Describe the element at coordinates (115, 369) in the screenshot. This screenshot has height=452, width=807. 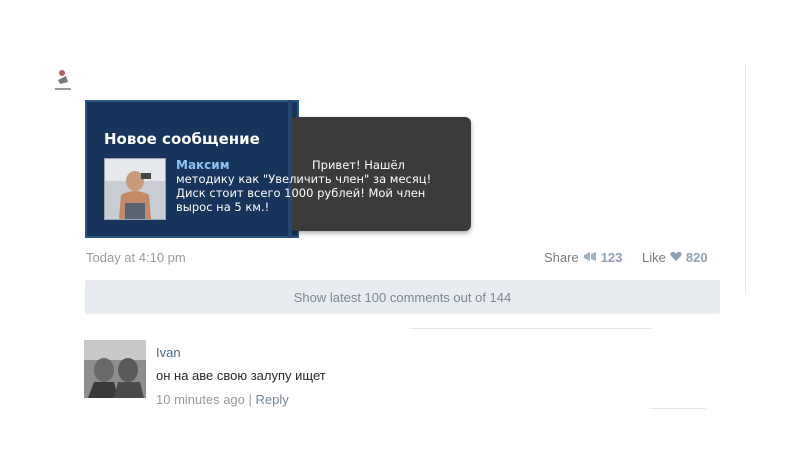
I see `commenter-avatar` at that location.